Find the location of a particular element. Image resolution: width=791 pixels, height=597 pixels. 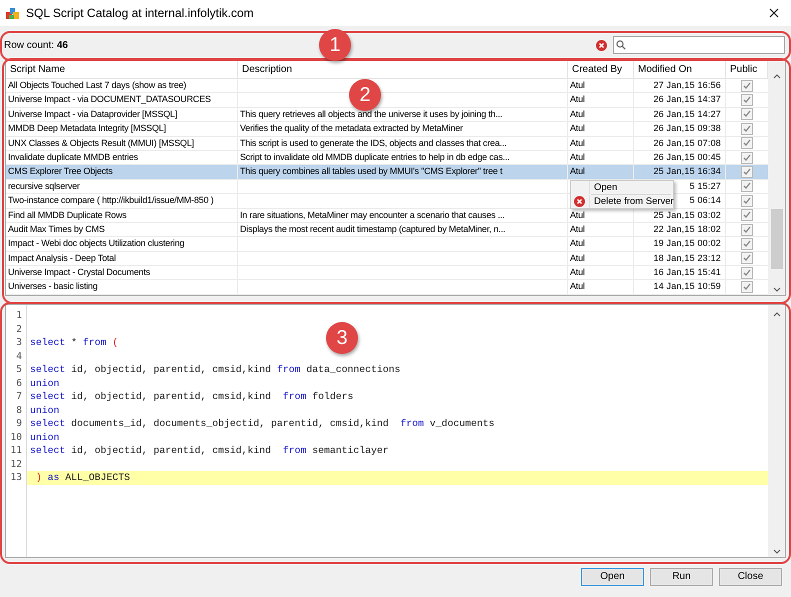

table-row: MMDB Deep Metadata Integrity [MSSQL] Verifies the quality of the metadata extracted by MetaMiner Atul 26 Jan,15 09:38 is located at coordinates (387, 129).